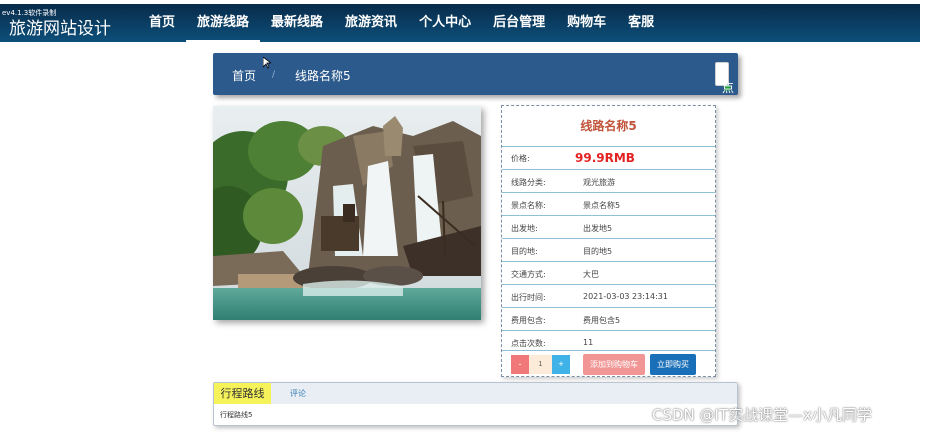 The width and height of the screenshot is (943, 434). Describe the element at coordinates (608, 272) in the screenshot. I see `detail-row: 交通方式: 大巴` at that location.